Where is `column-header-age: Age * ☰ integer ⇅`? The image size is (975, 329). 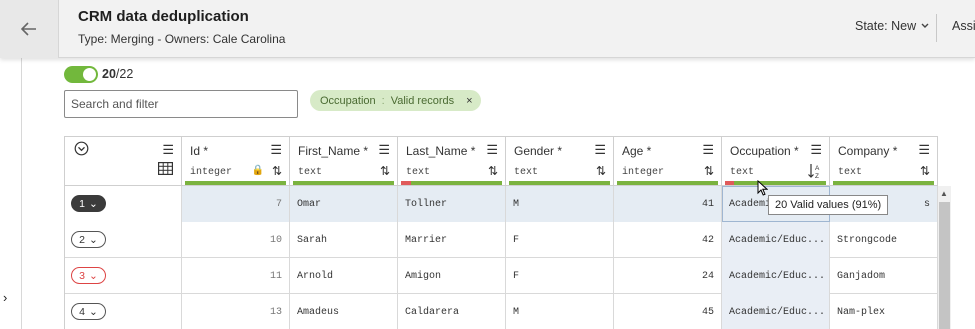
column-header-age: Age * ☰ integer ⇅ is located at coordinates (668, 161).